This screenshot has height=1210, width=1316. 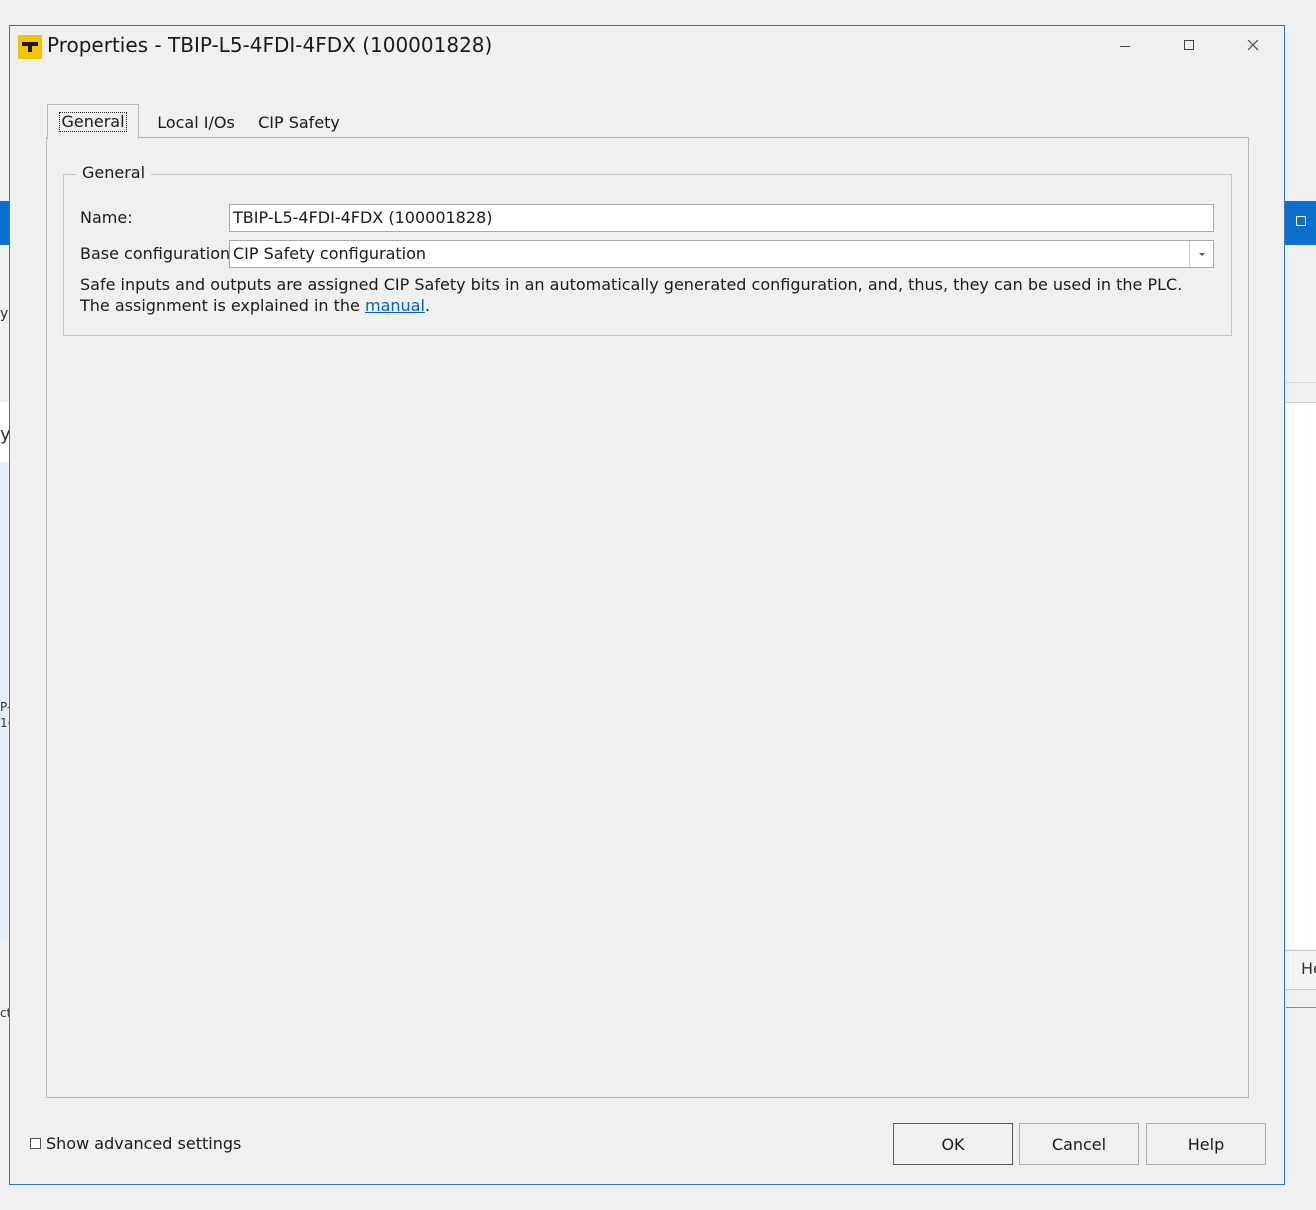 I want to click on tab-cip-safety: CIP Safety, so click(x=299, y=122).